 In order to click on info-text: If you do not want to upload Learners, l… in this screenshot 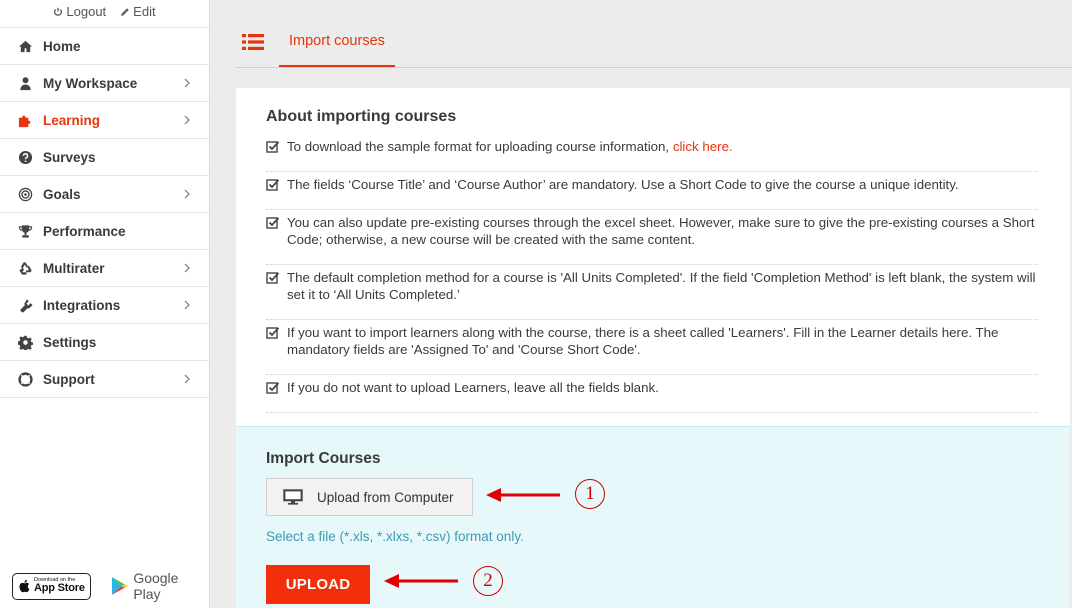, I will do `click(473, 387)`.